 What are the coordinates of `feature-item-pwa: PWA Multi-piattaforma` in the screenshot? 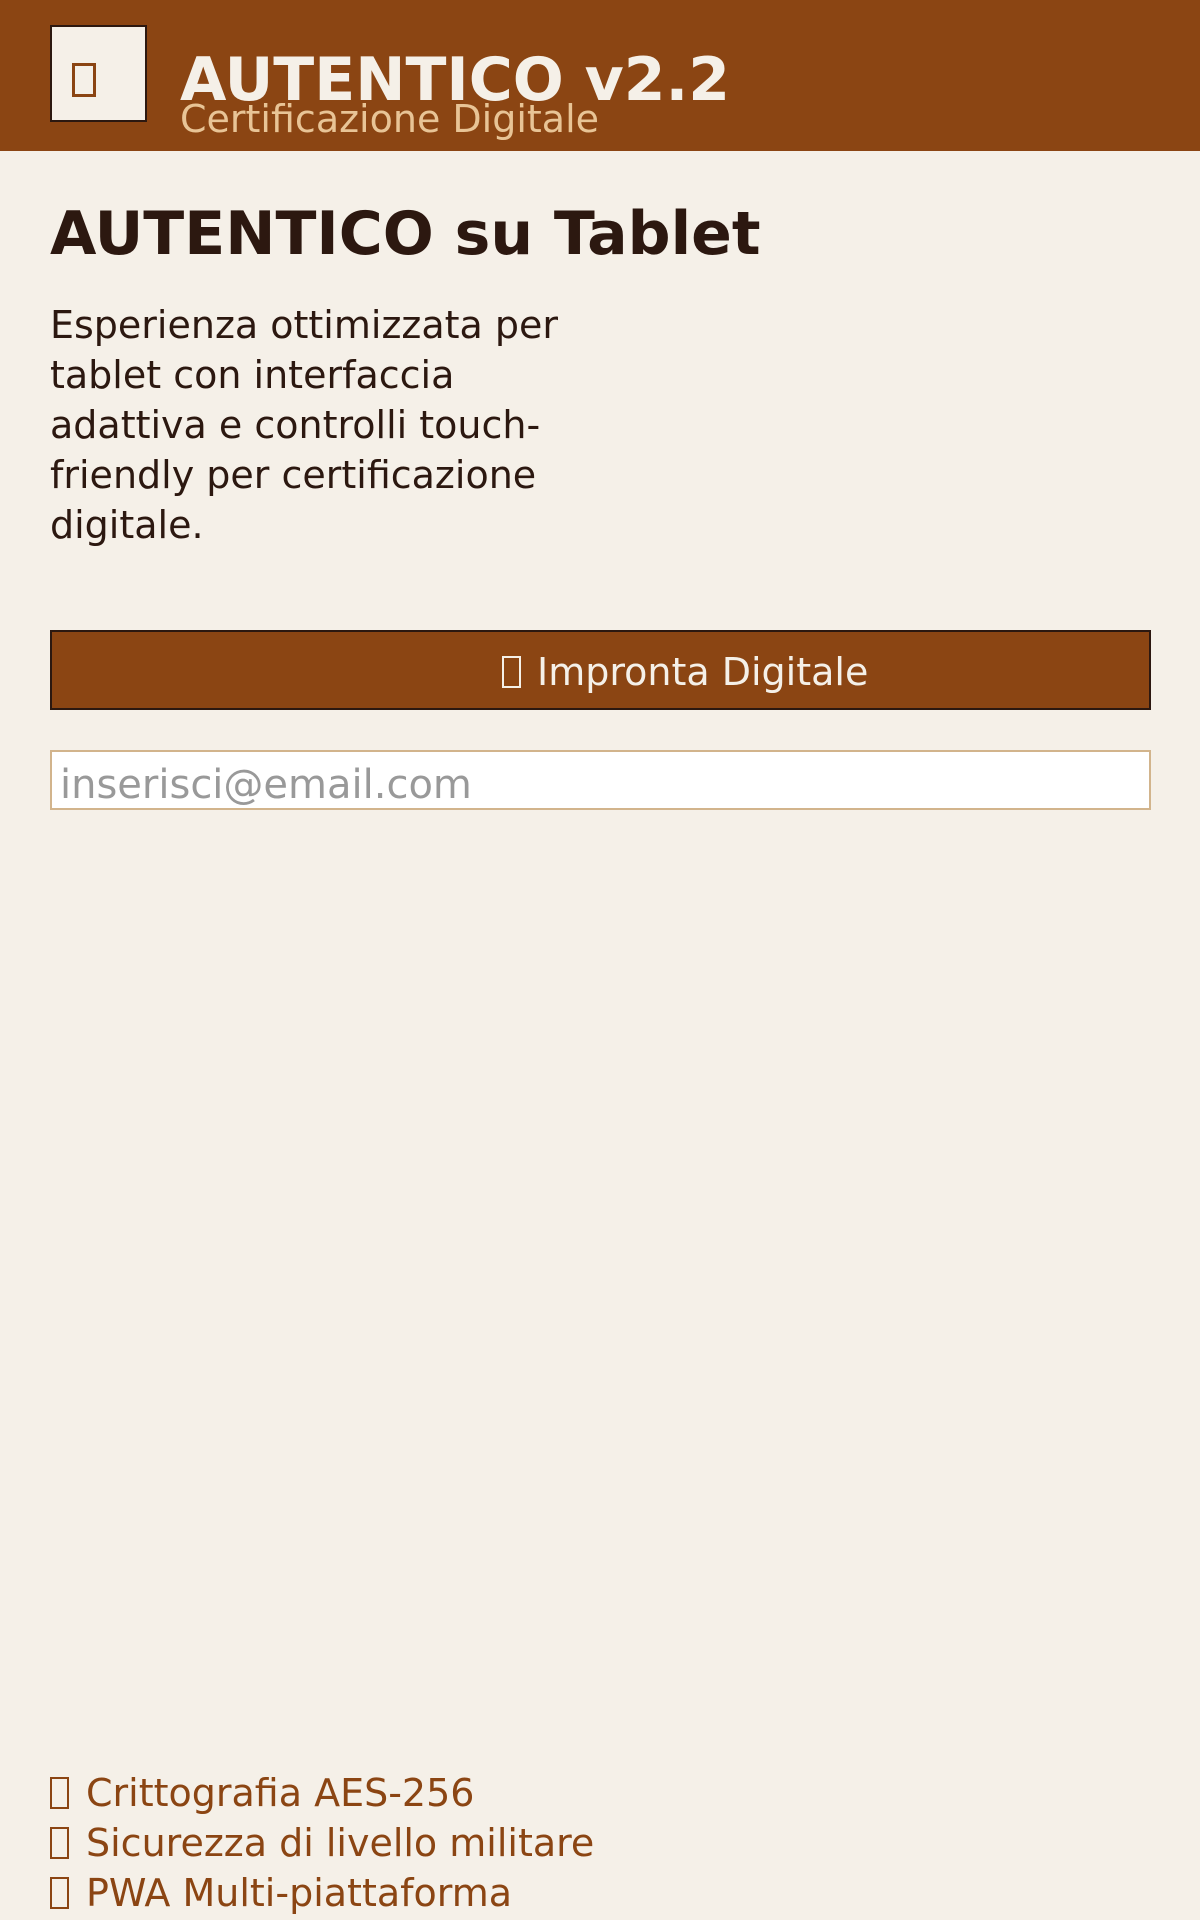 It's located at (322, 1893).